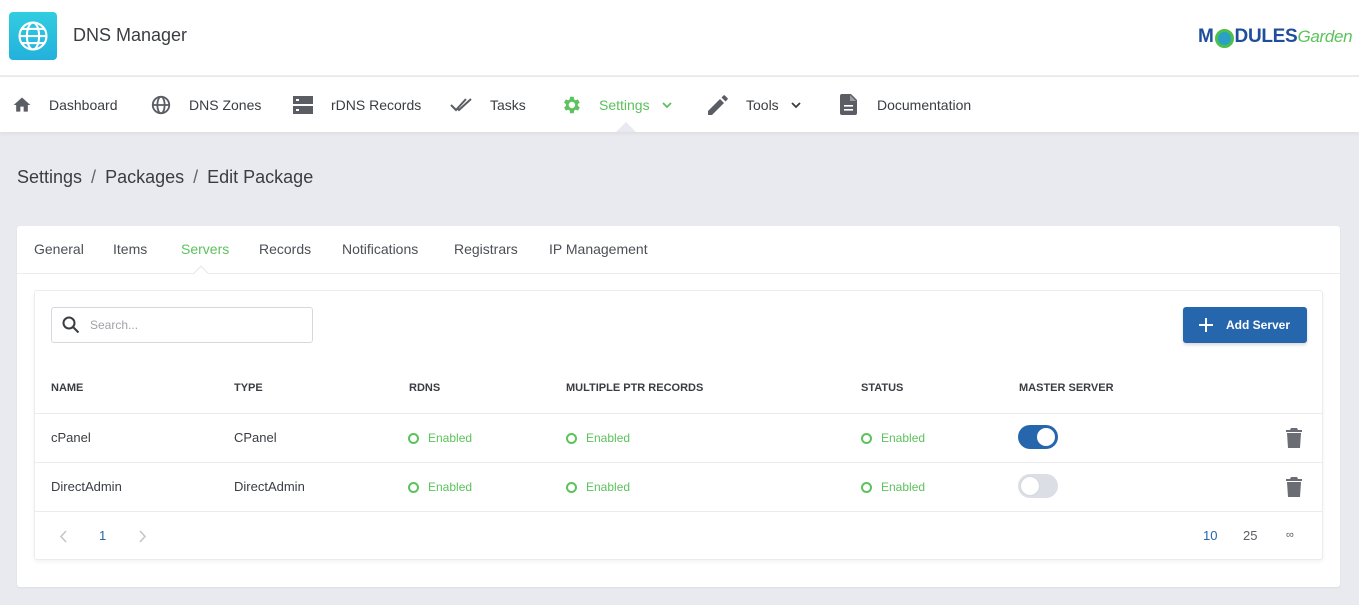 The image size is (1359, 605). I want to click on brand-globe-icon, so click(1224, 38).